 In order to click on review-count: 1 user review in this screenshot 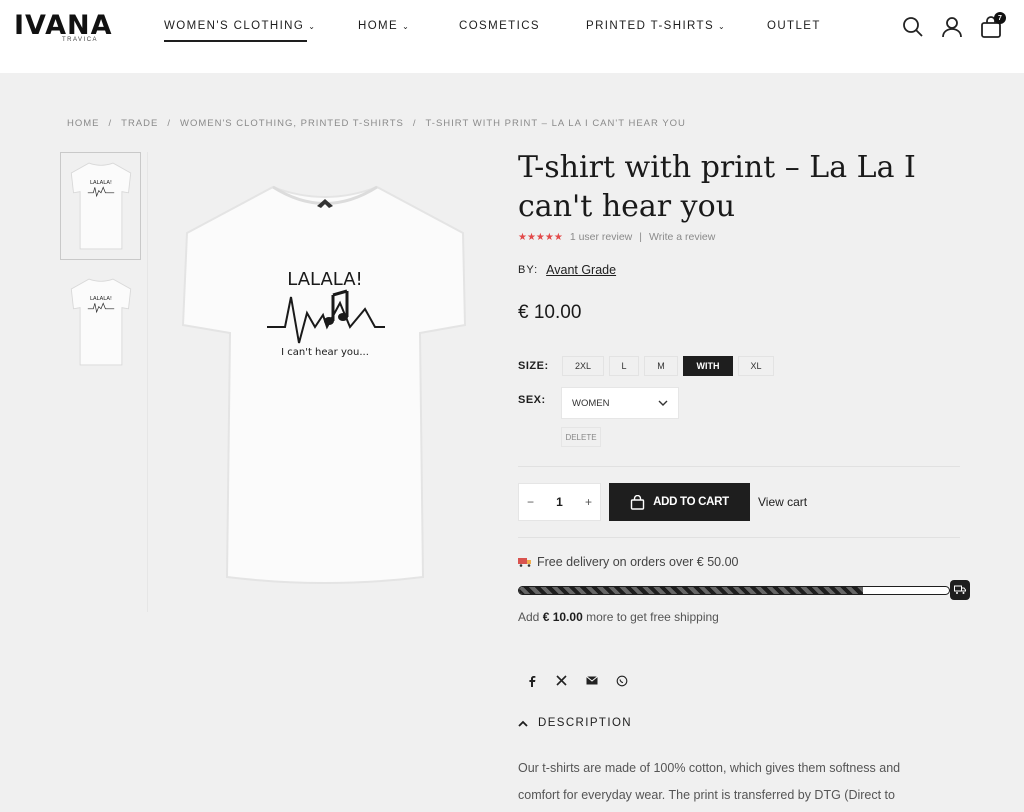, I will do `click(601, 237)`.